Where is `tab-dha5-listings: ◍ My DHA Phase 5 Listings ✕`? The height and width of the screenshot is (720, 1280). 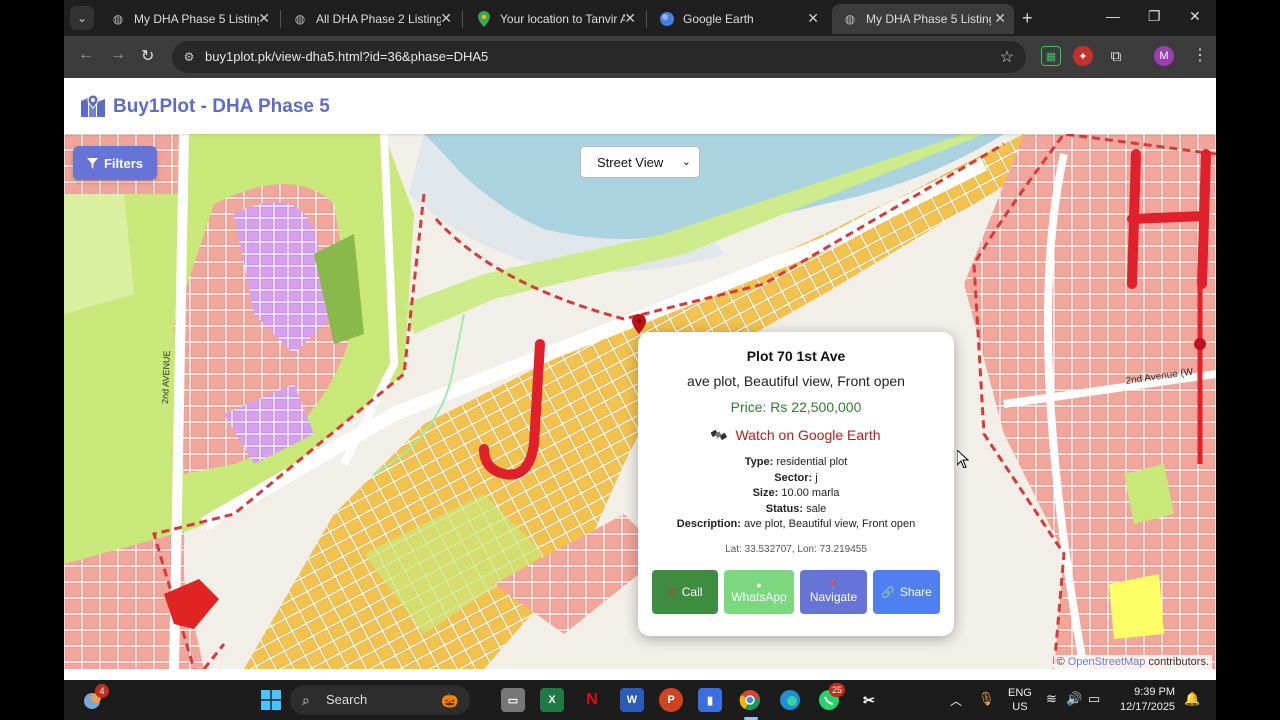 tab-dha5-listings: ◍ My DHA Phase 5 Listings ✕ is located at coordinates (189, 19).